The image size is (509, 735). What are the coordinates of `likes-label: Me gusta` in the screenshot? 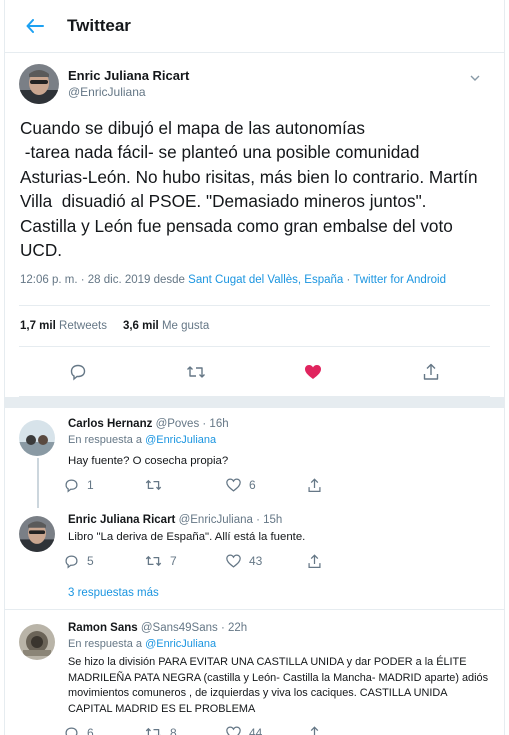 It's located at (185, 326).